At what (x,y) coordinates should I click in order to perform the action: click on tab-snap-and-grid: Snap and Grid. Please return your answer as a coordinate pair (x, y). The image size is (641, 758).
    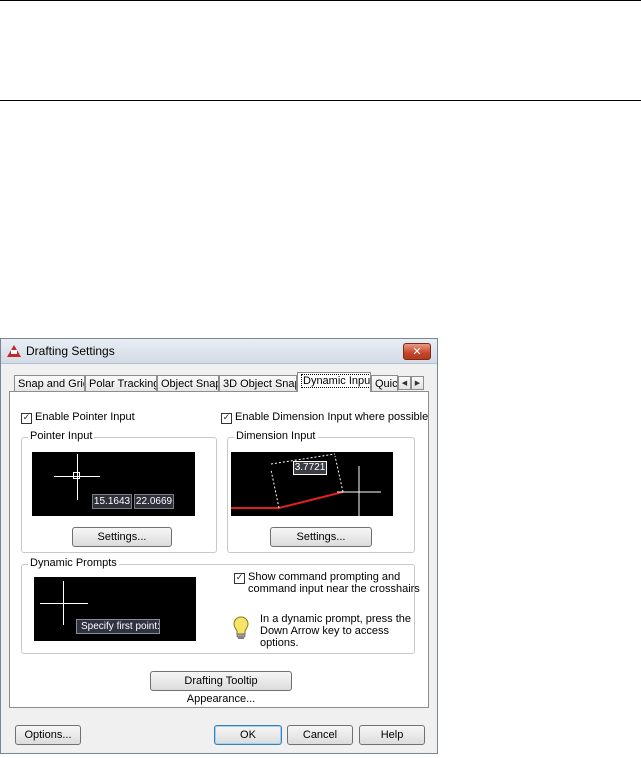
    Looking at the image, I should click on (49, 383).